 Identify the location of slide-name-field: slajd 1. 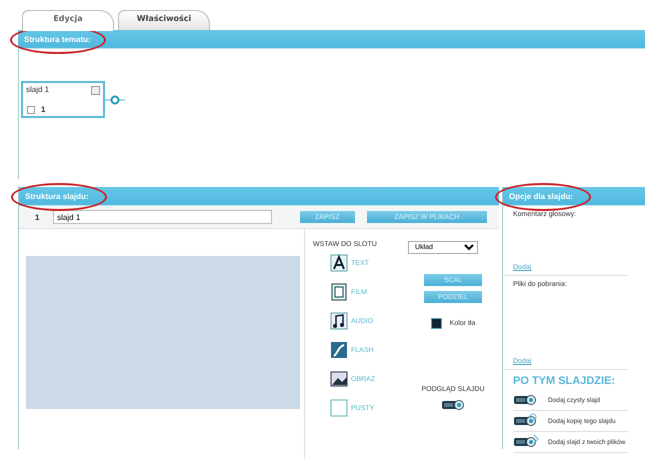
(162, 217).